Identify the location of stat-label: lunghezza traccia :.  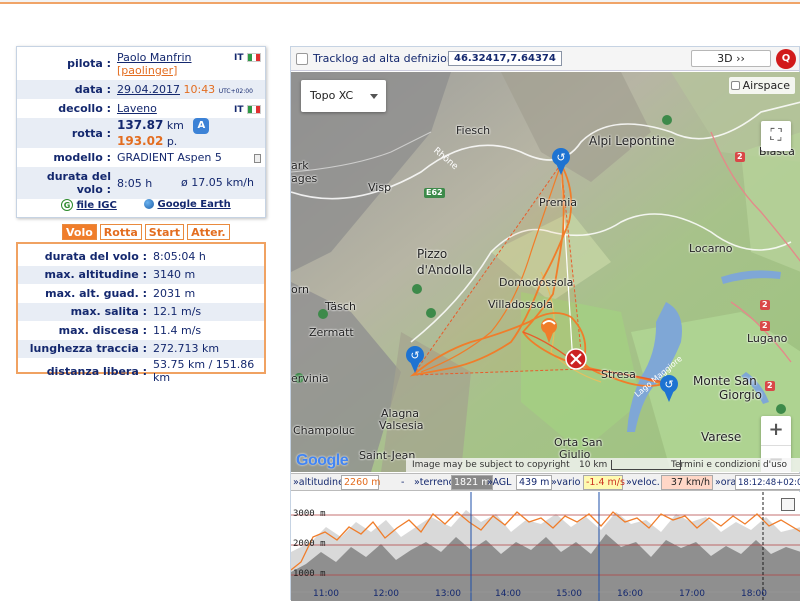
(85, 348).